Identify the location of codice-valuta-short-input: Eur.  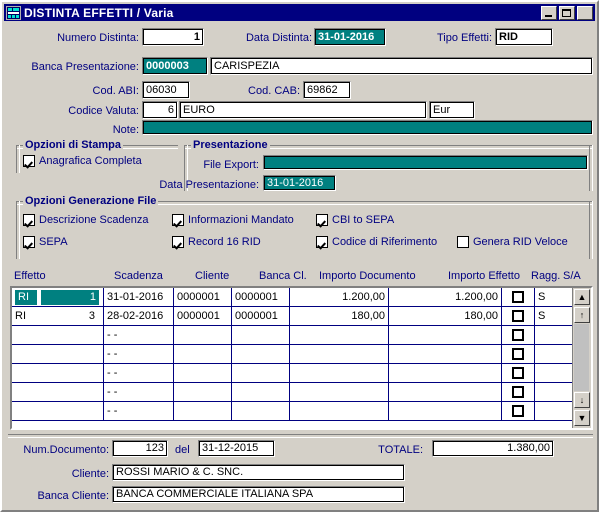
(452, 110).